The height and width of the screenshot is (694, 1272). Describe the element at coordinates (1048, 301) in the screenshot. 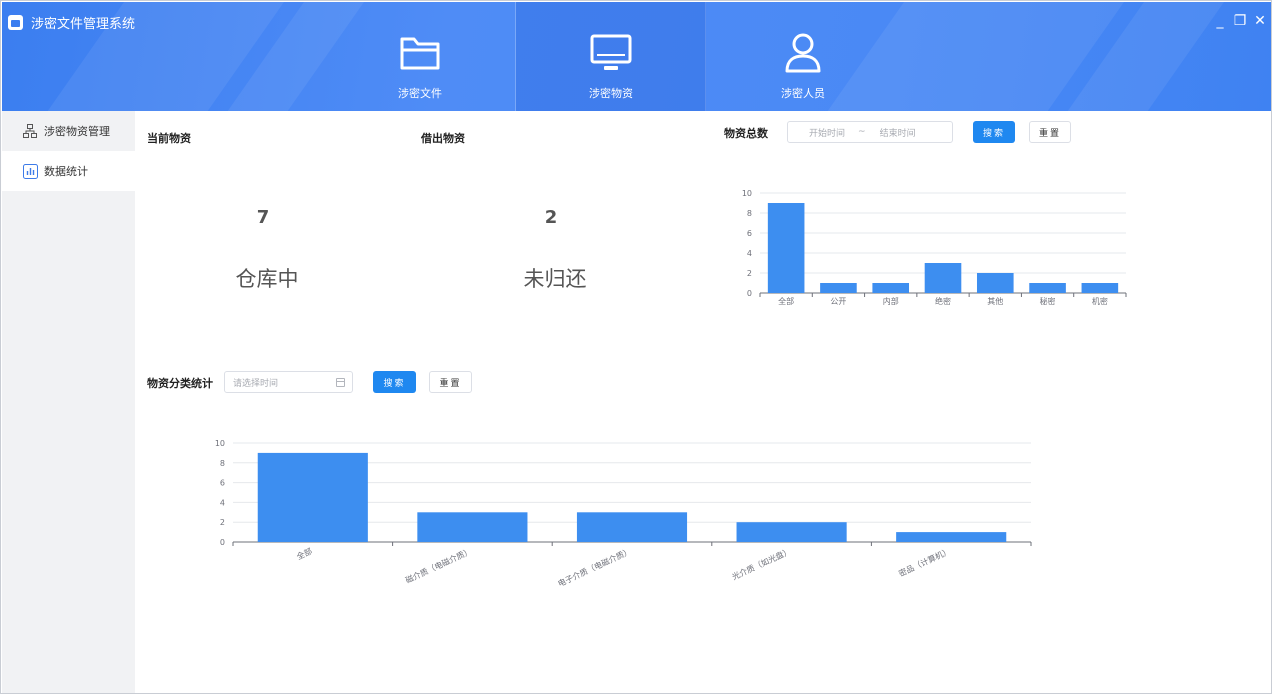

I see `x-tick-label: 秘密` at that location.